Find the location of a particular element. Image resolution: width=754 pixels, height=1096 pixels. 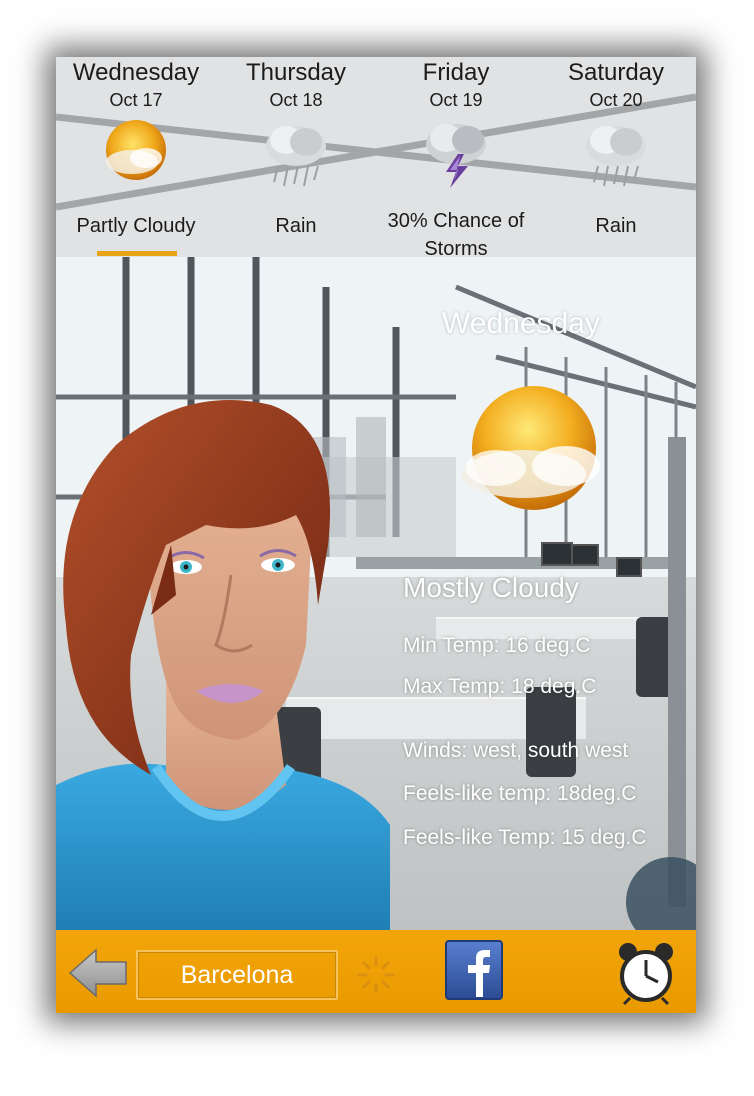

facebook-icon is located at coordinates (475, 971).